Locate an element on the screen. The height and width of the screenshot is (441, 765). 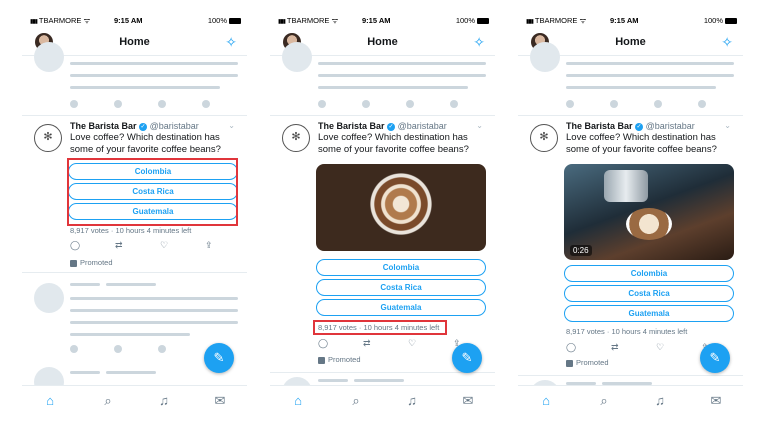
status-bar: ▮▮▮ TBARMORE ᯤ 9:15 AM 100% is located at coordinates (630, 22).